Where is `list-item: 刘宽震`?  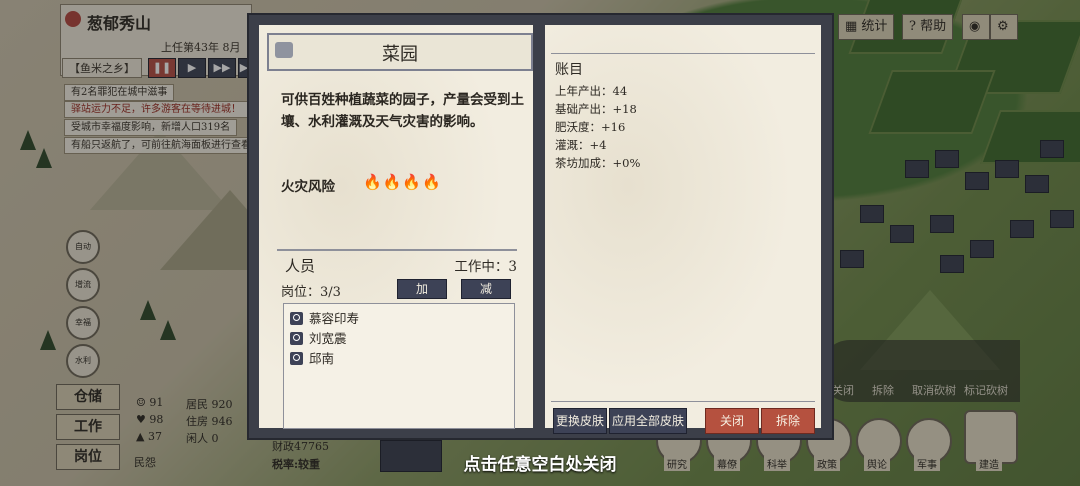 list-item: 刘宽震 is located at coordinates (318, 339).